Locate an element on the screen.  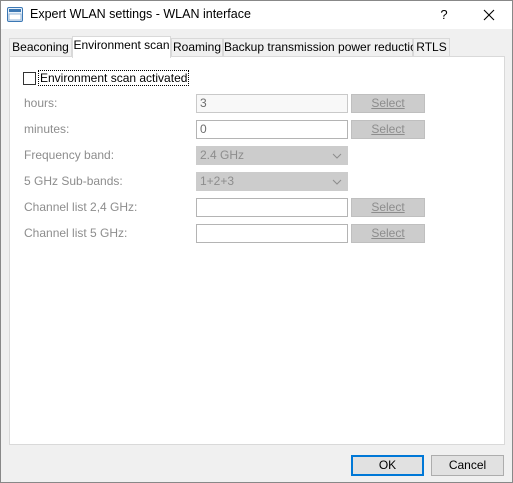
channel-list-5-label: Channel list 5 GHz: is located at coordinates (76, 233).